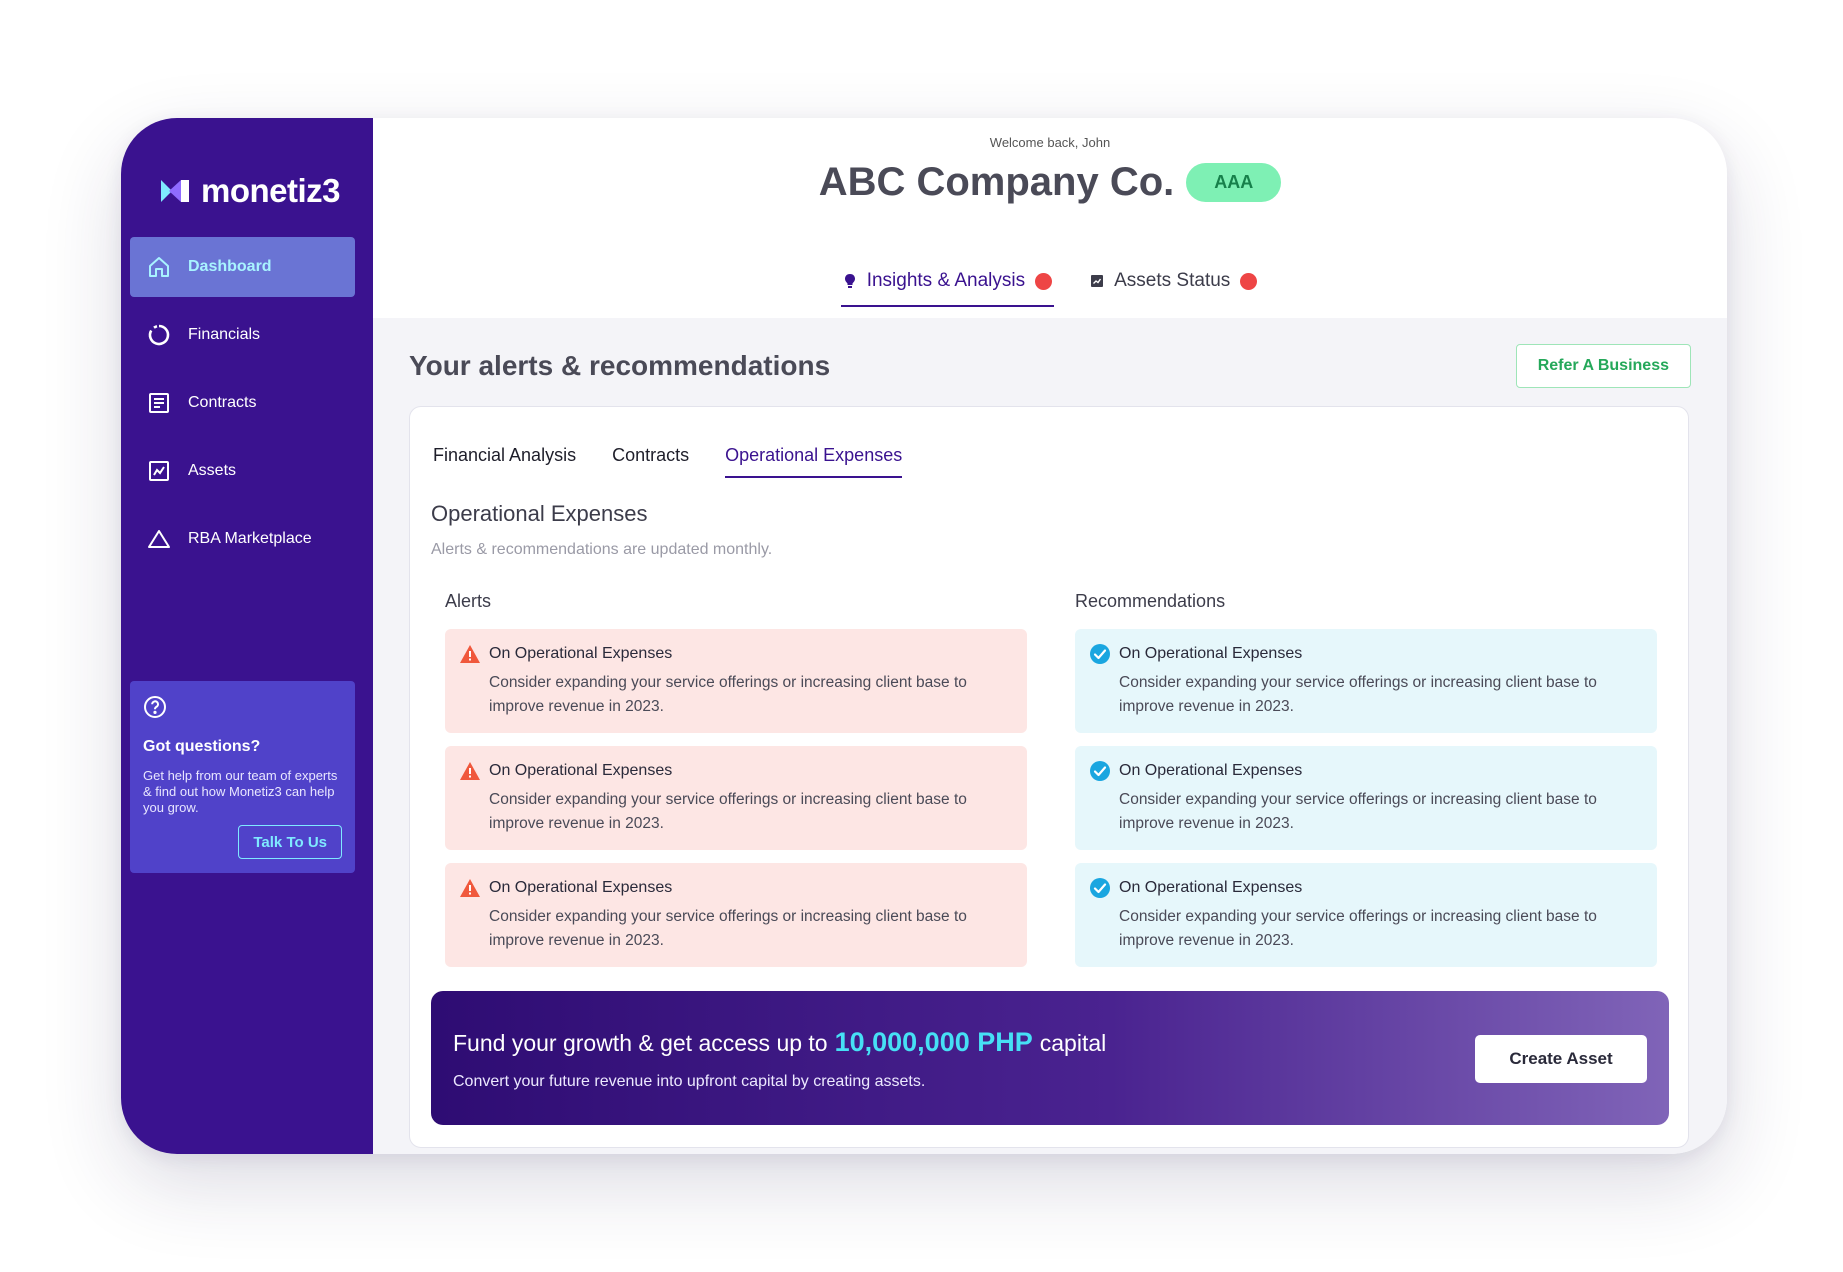  I want to click on promo-amount: 10,000,000 PHP, so click(933, 1042).